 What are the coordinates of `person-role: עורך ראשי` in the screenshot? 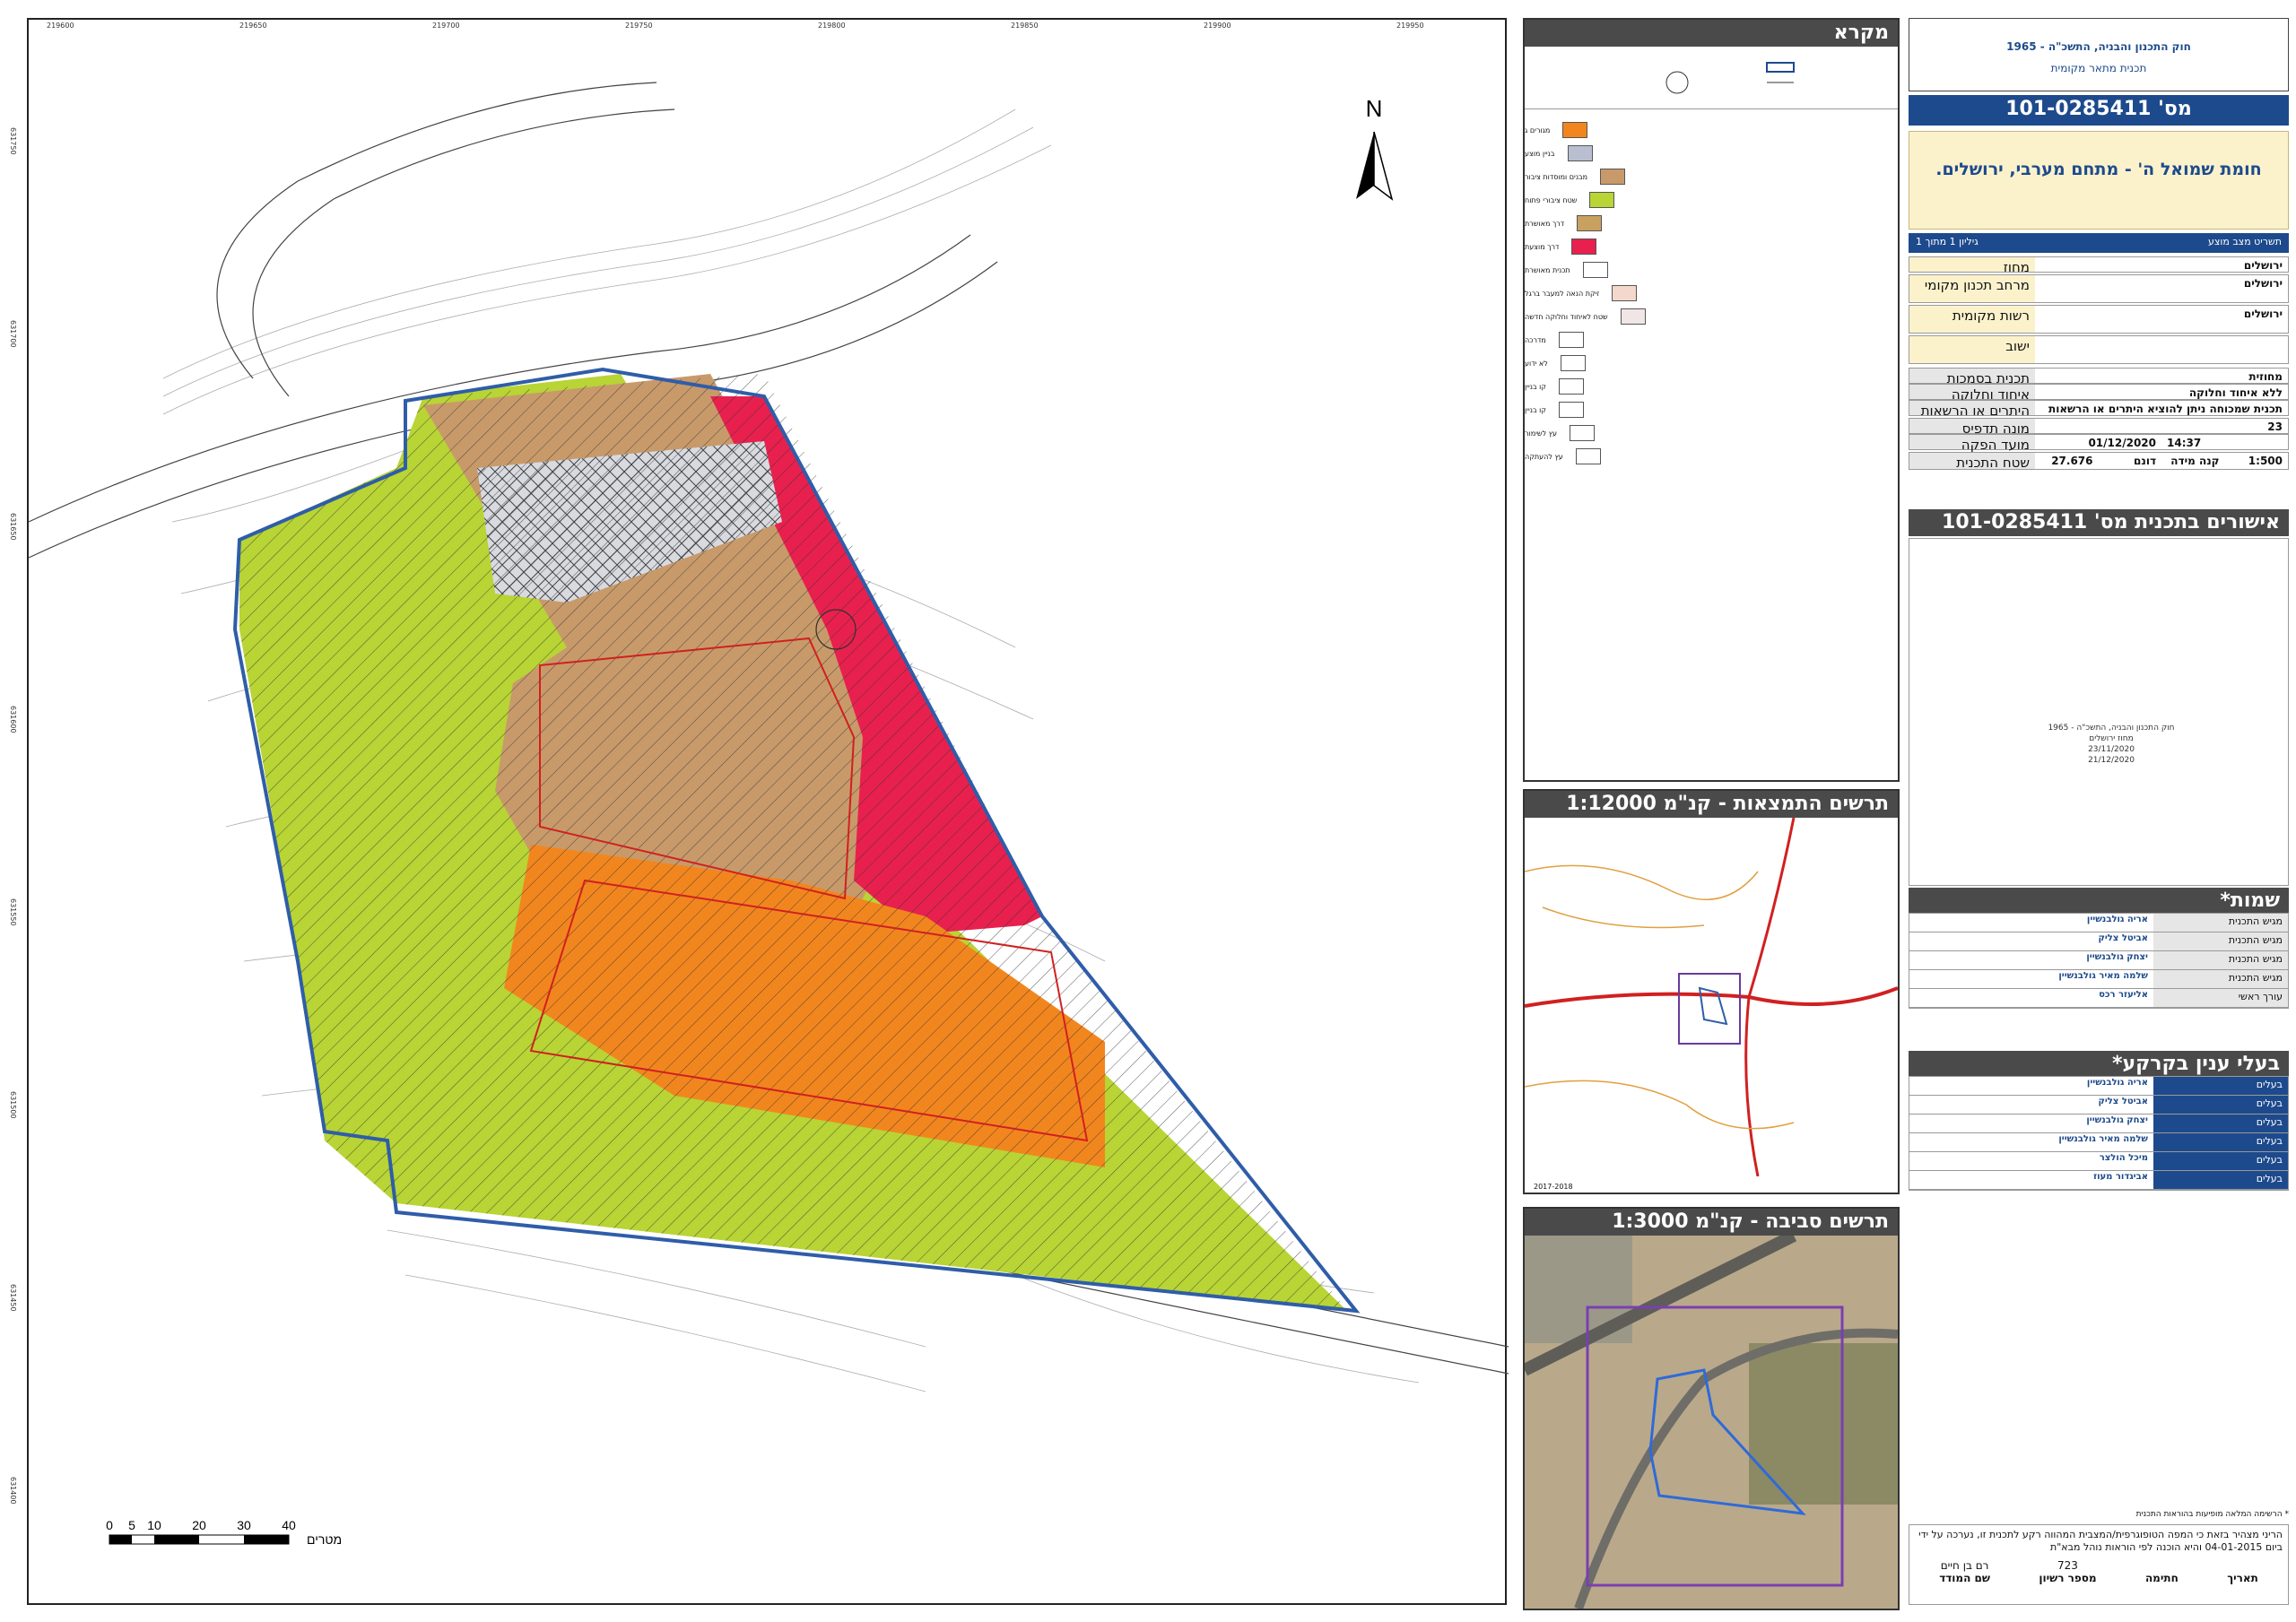 It's located at (2220, 998).